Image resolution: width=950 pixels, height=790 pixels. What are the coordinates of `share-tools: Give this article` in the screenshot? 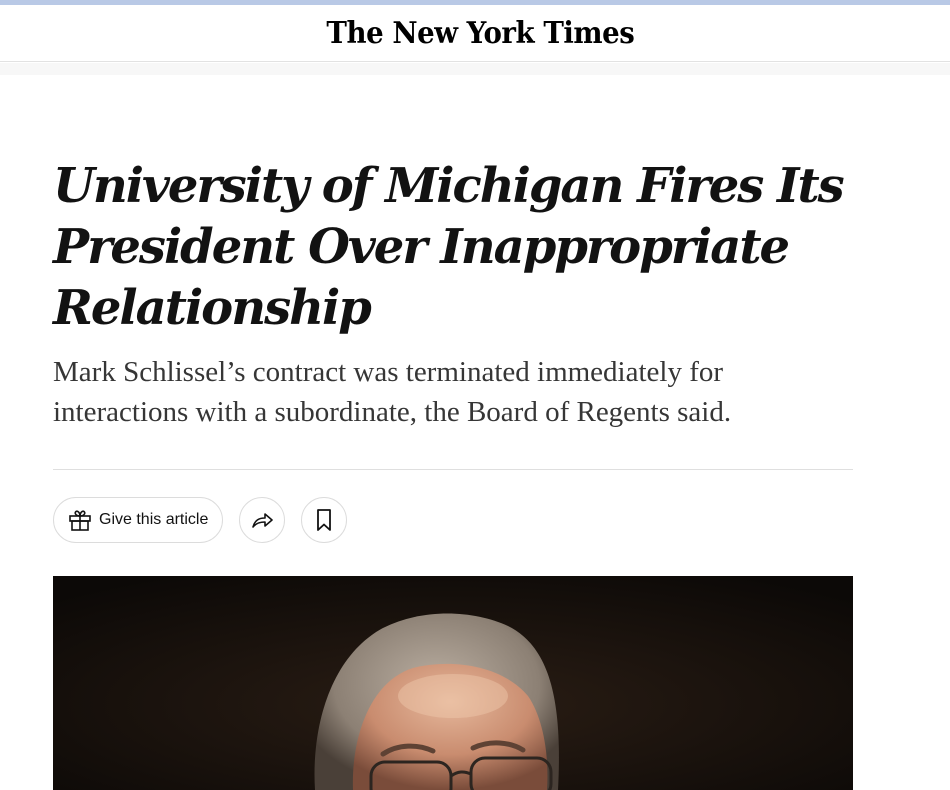 It's located at (200, 520).